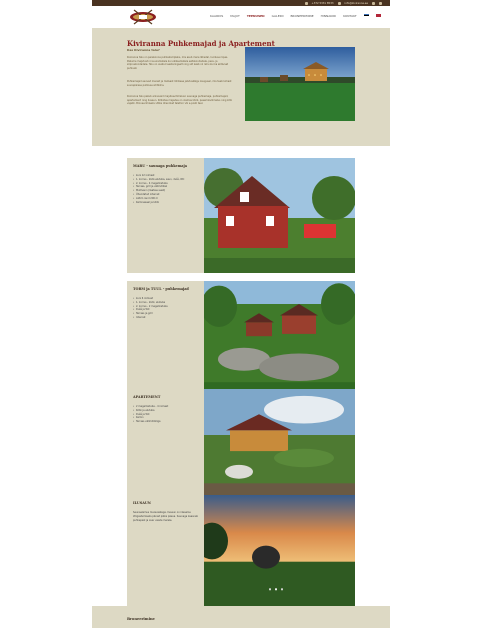 The height and width of the screenshot is (628, 480). I want to click on share-icon, so click(380, 3).